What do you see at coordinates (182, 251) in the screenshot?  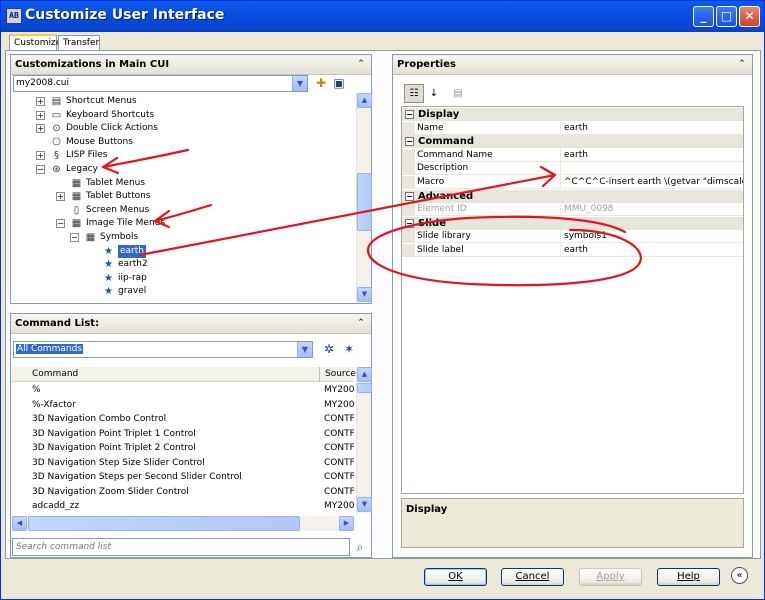 I see `tree-item: ★ earth` at bounding box center [182, 251].